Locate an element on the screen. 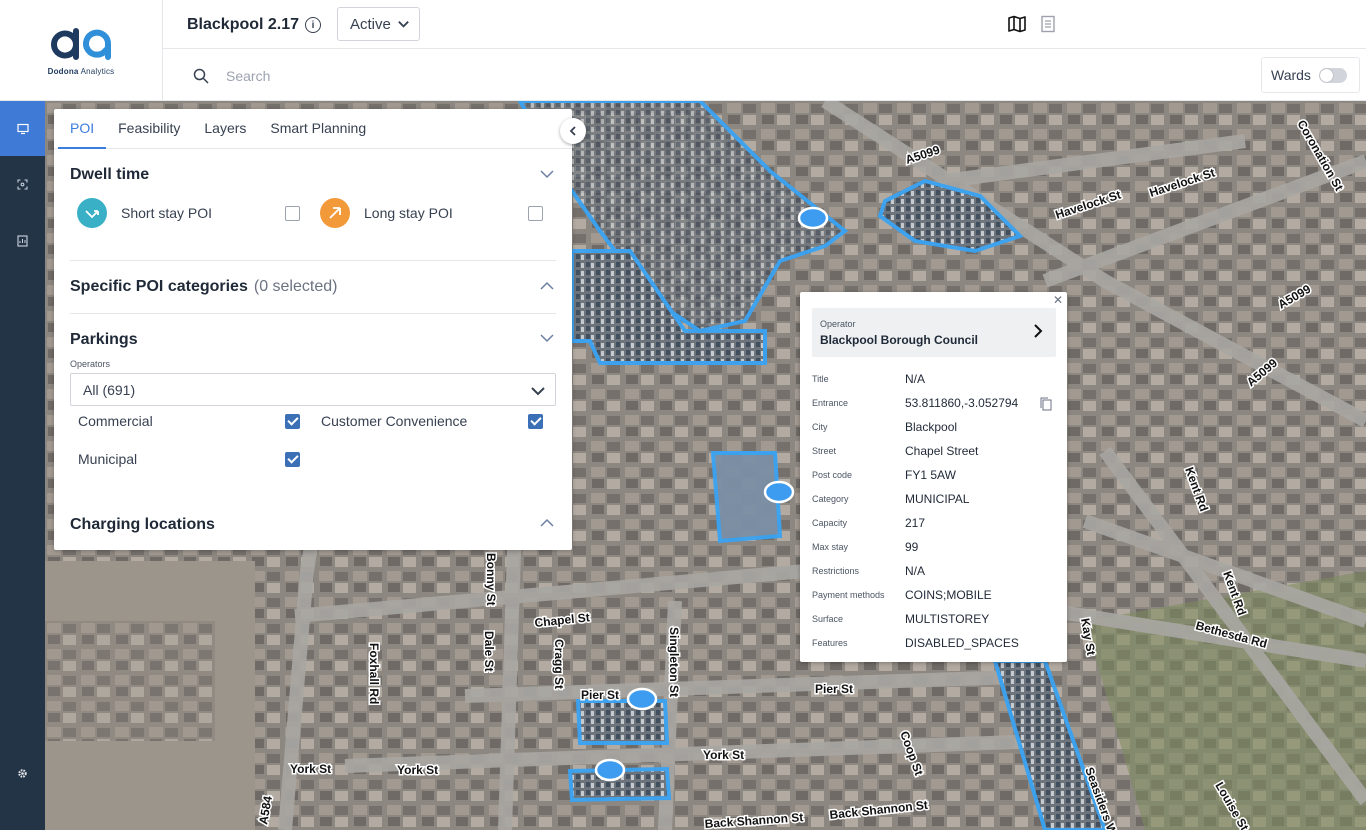  street-label-york-3: York St is located at coordinates (723, 755).